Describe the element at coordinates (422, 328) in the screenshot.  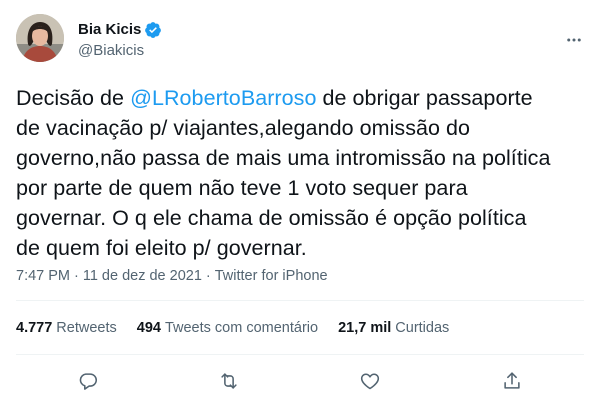
I see `likes-label: Curtidas` at that location.